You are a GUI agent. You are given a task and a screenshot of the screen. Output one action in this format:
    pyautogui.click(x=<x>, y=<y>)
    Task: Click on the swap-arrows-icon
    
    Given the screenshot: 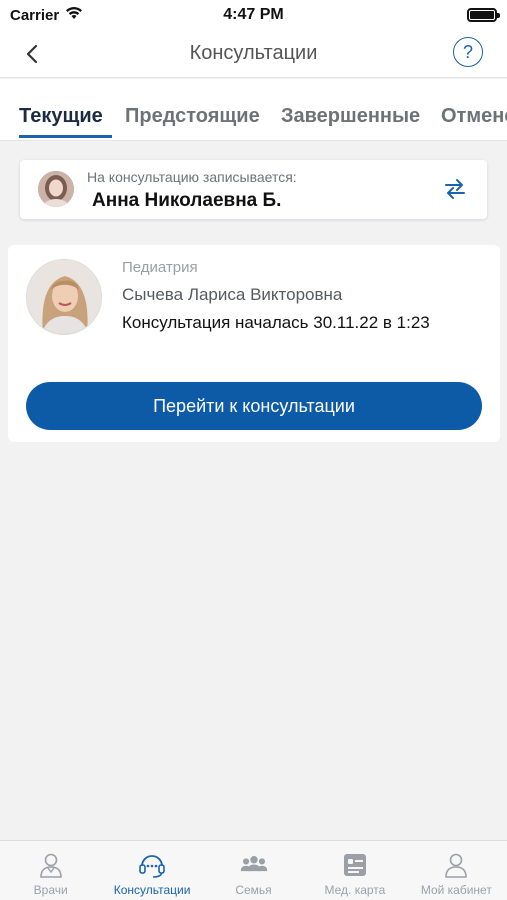 What is the action you would take?
    pyautogui.click(x=455, y=189)
    